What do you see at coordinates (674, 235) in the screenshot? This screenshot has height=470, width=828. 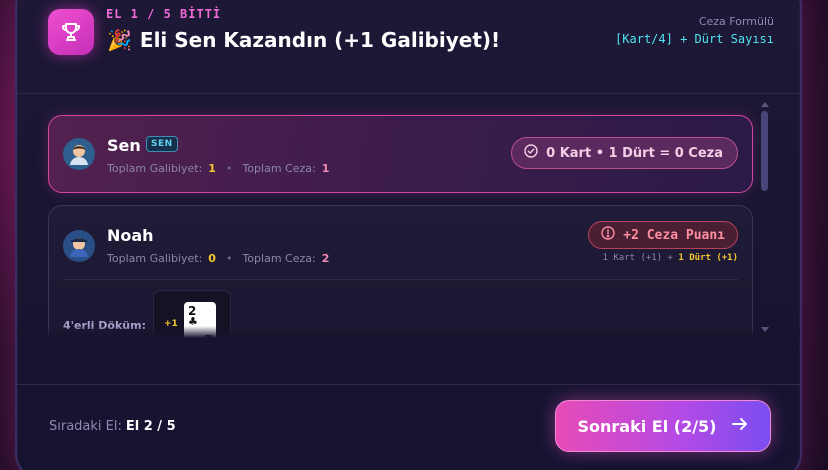 I see `penalty-text: +2 Ceza Puanı` at bounding box center [674, 235].